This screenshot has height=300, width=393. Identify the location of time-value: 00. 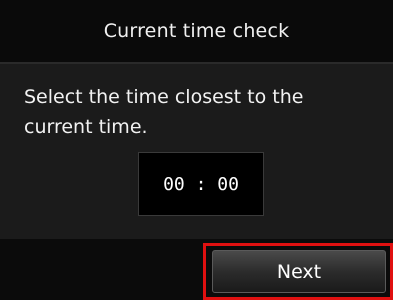
(201, 184).